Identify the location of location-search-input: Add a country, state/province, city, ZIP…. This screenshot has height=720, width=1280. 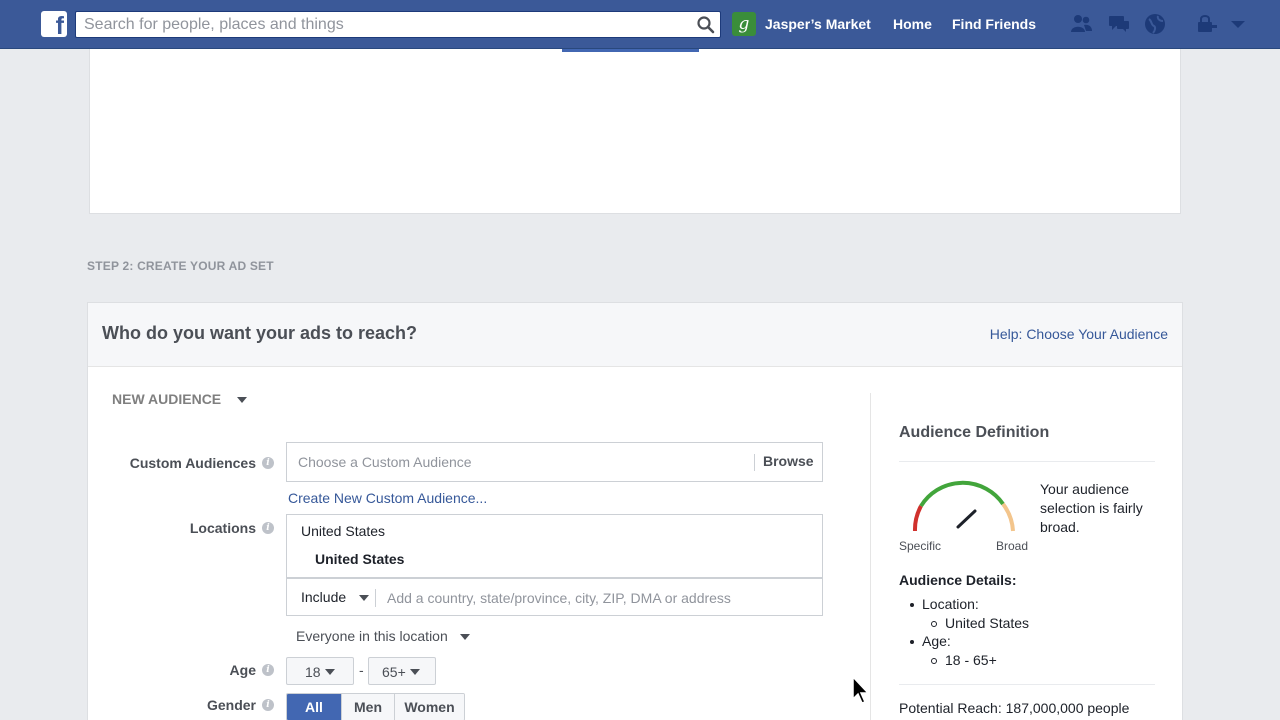
(559, 598).